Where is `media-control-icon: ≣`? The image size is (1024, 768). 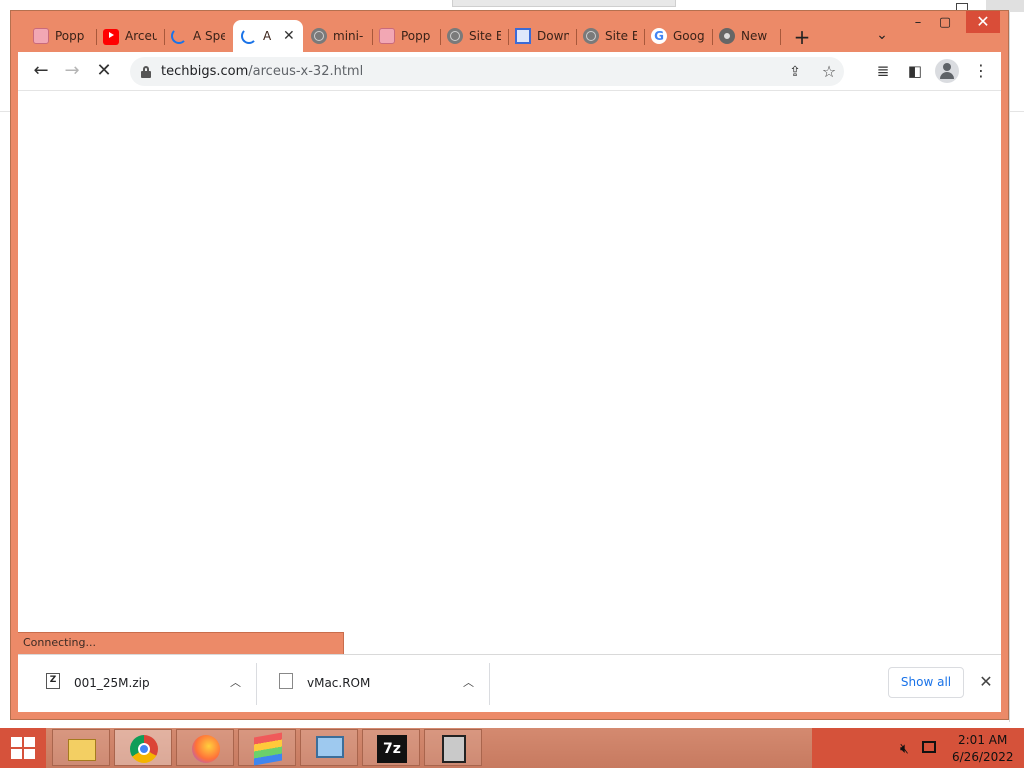
media-control-icon: ≣ is located at coordinates (883, 71).